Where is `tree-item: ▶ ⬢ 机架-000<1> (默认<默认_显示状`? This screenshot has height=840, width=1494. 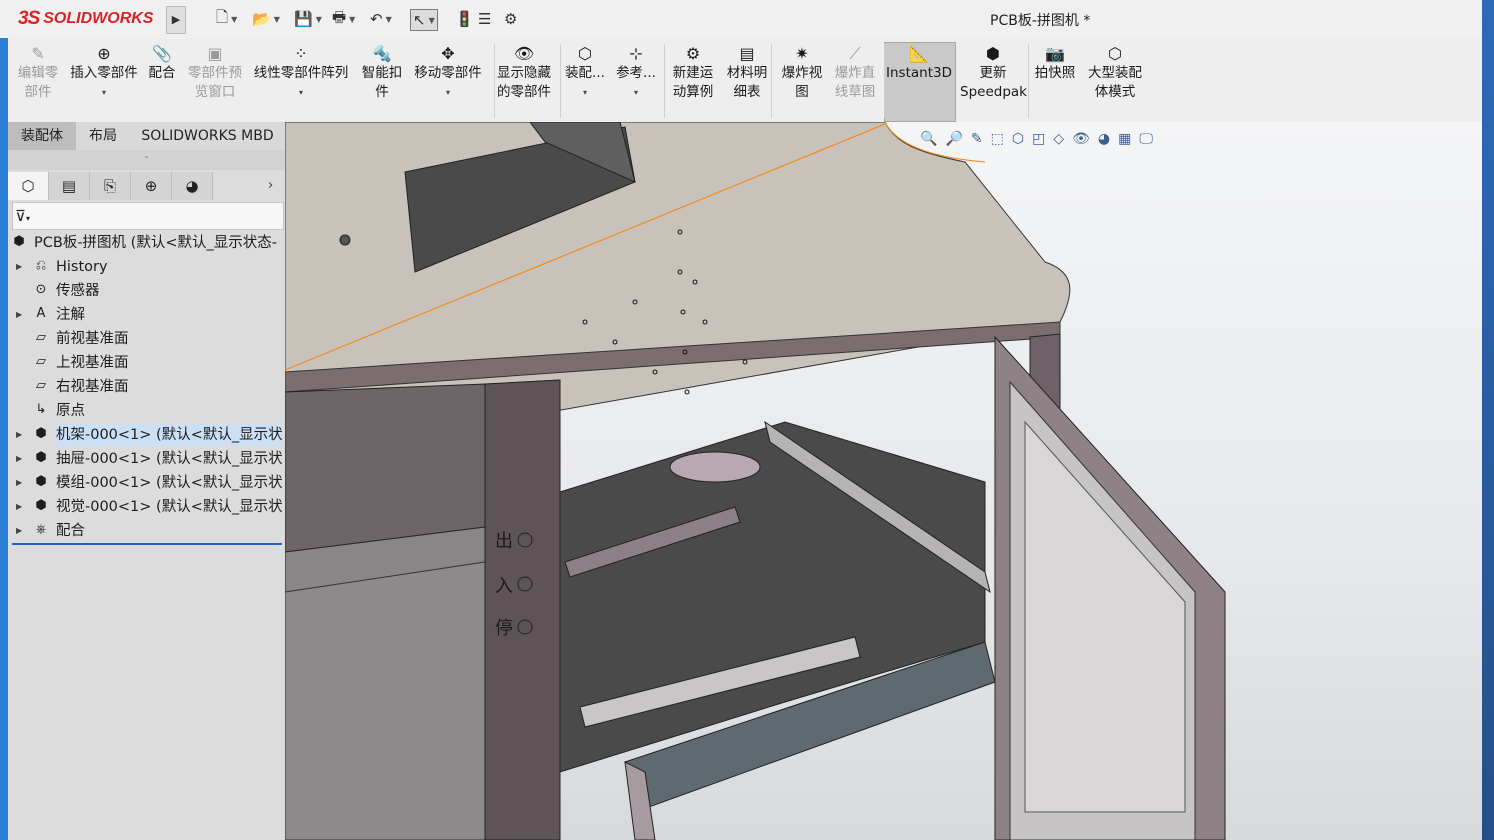
tree-item: ▶ ⬢ 机架-000<1> (默认<默认_显示状 is located at coordinates (145, 435).